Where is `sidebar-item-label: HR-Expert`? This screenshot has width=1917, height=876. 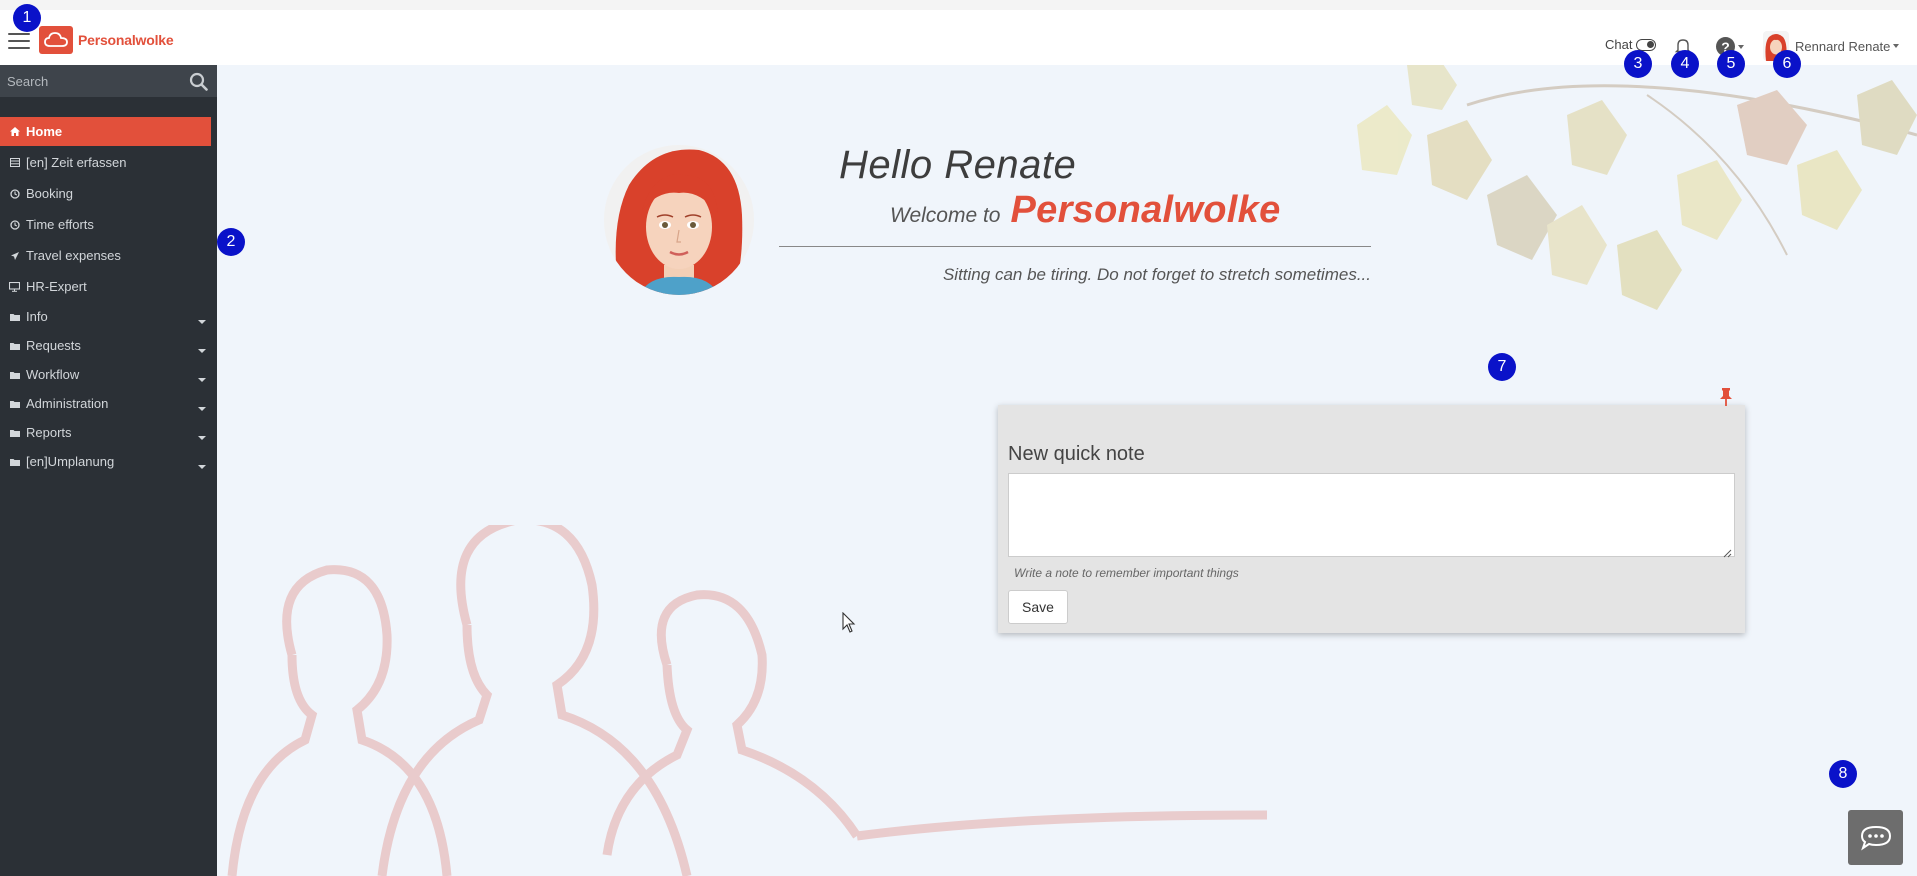 sidebar-item-label: HR-Expert is located at coordinates (56, 286).